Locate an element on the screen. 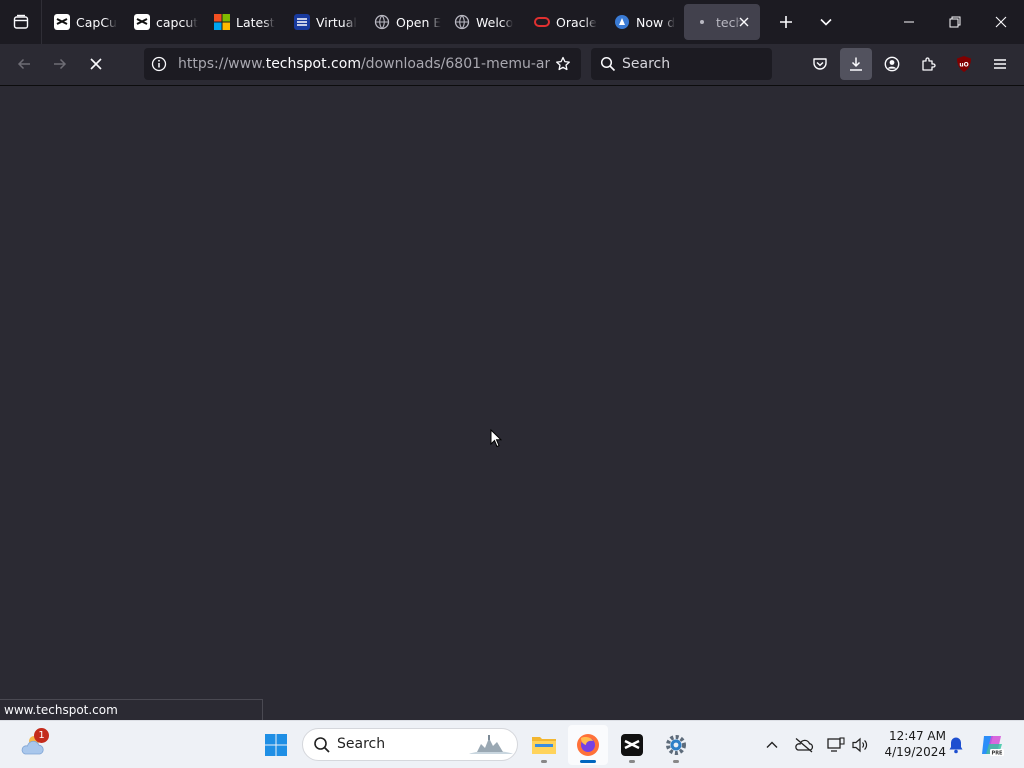 The width and height of the screenshot is (1024, 768). arrow-left-icon is located at coordinates (23, 64).